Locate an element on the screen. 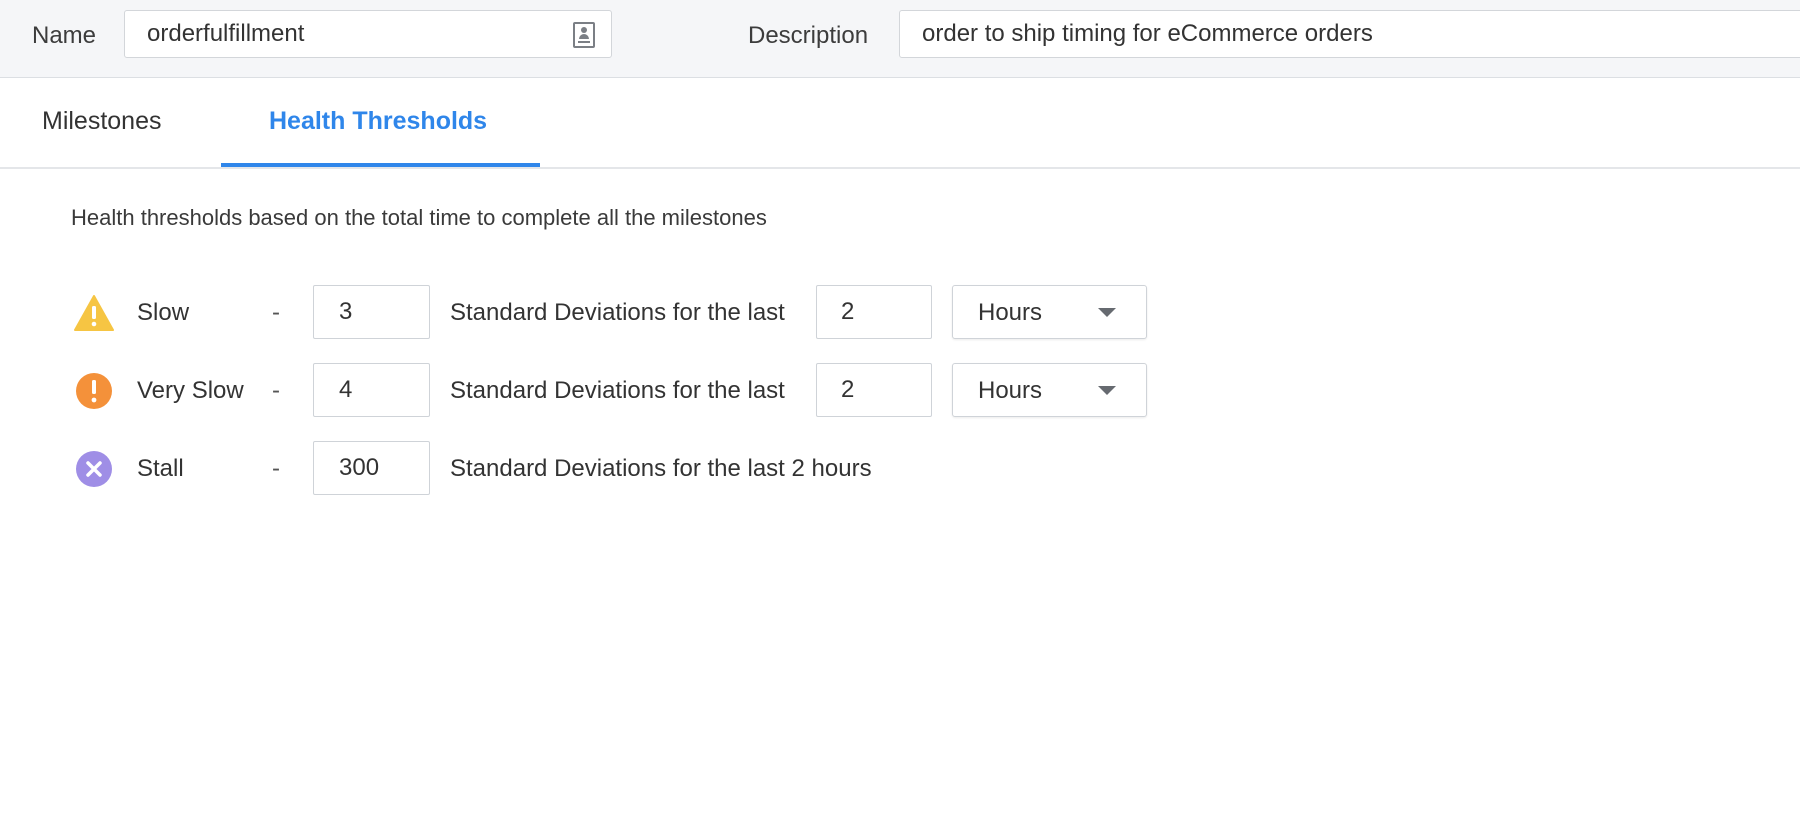 The width and height of the screenshot is (1800, 837). tab-bar: Milestones Health Thresholds is located at coordinates (900, 123).